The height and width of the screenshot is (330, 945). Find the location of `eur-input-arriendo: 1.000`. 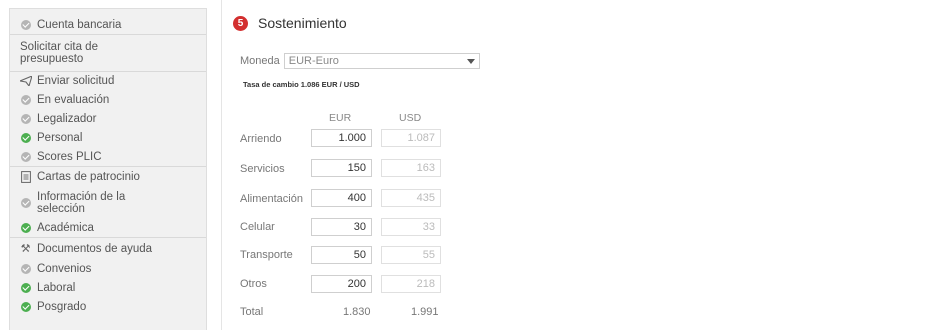

eur-input-arriendo: 1.000 is located at coordinates (341, 138).